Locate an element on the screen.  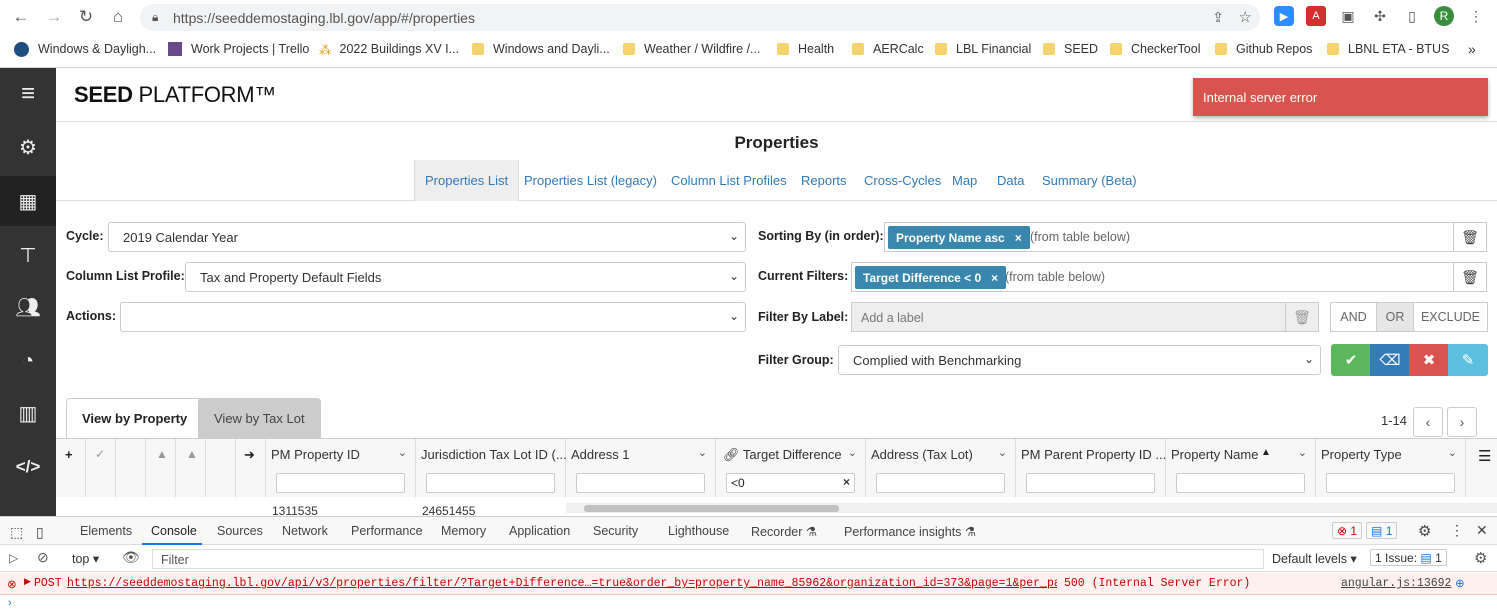
building-icon: ▦ is located at coordinates (28, 201).